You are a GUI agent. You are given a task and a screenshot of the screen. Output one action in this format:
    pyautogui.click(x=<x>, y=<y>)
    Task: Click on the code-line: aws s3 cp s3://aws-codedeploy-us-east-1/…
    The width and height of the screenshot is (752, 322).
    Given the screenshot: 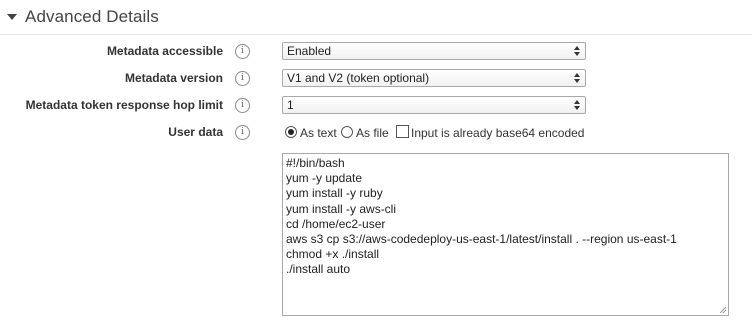 What is the action you would take?
    pyautogui.click(x=481, y=239)
    